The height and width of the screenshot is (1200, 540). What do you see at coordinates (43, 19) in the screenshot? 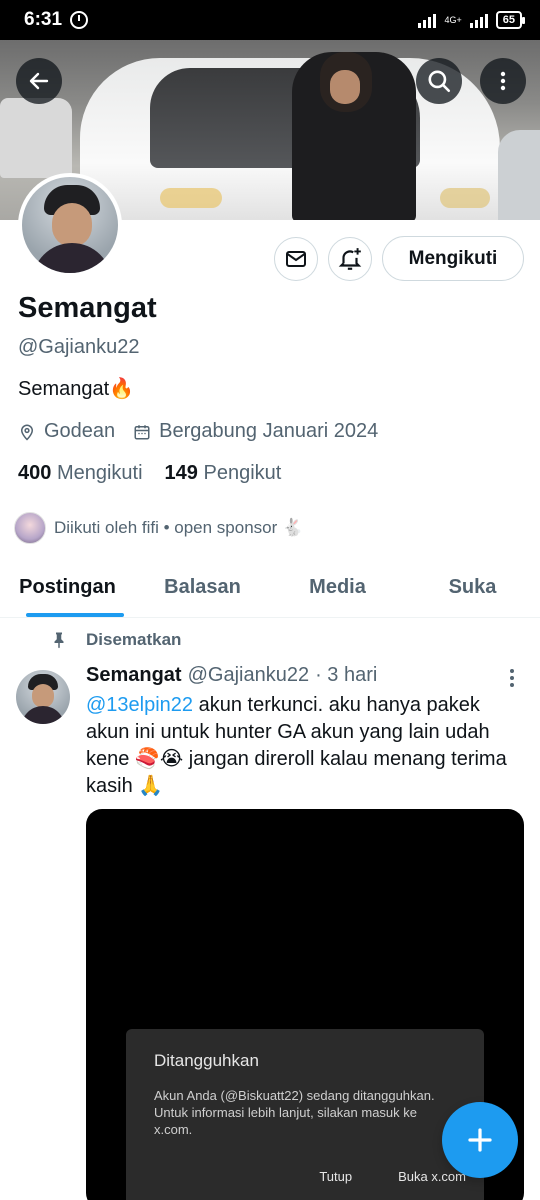
I see `status-time: 6:31` at bounding box center [43, 19].